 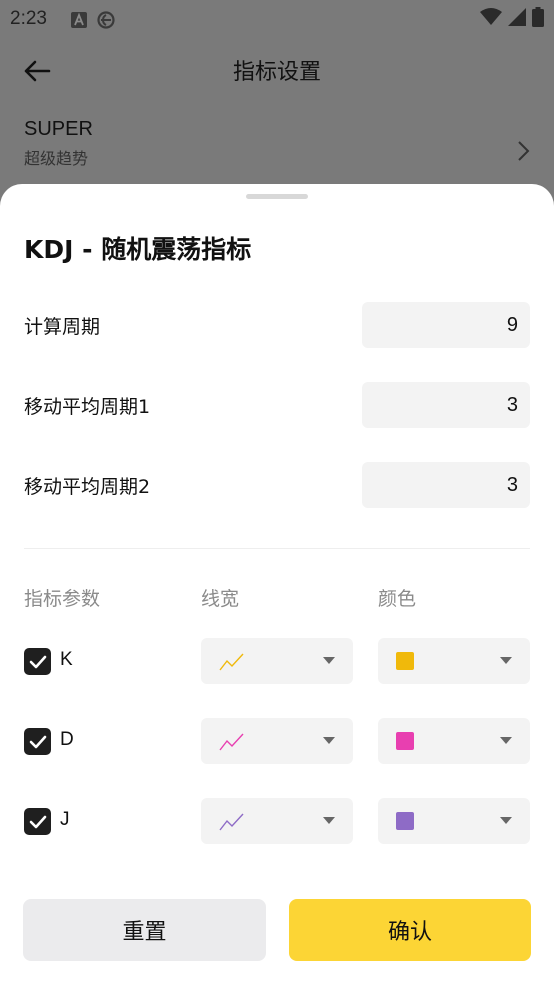 I want to click on reset-button: 重置, so click(x=144, y=930).